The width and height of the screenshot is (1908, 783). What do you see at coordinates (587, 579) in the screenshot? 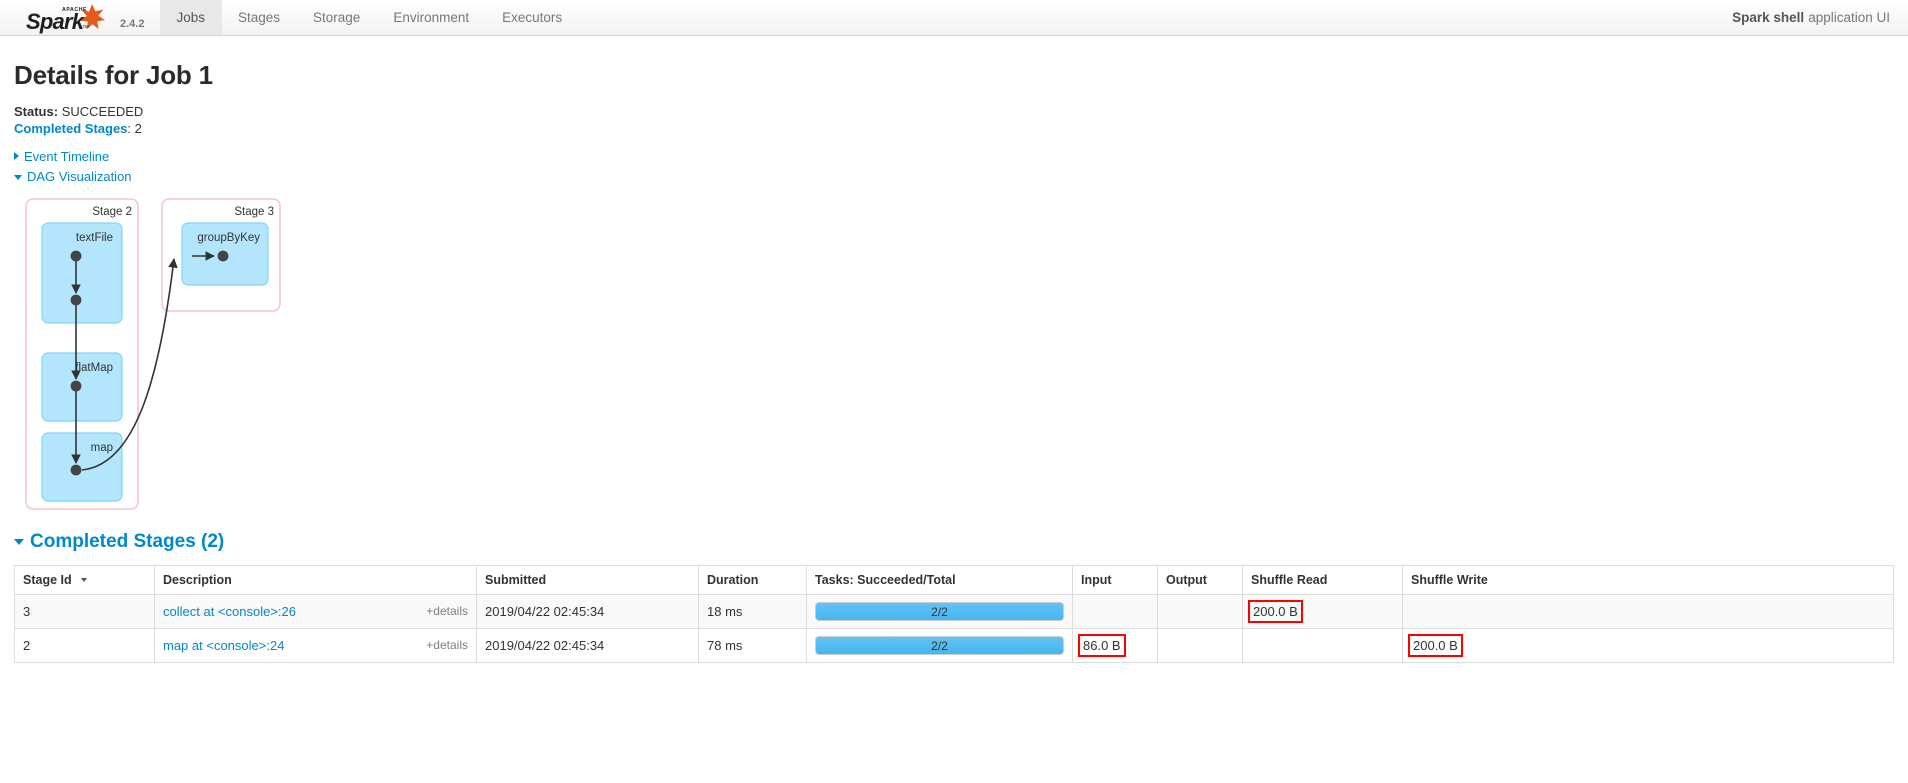
I see `column-header-submitted: Submitted` at bounding box center [587, 579].